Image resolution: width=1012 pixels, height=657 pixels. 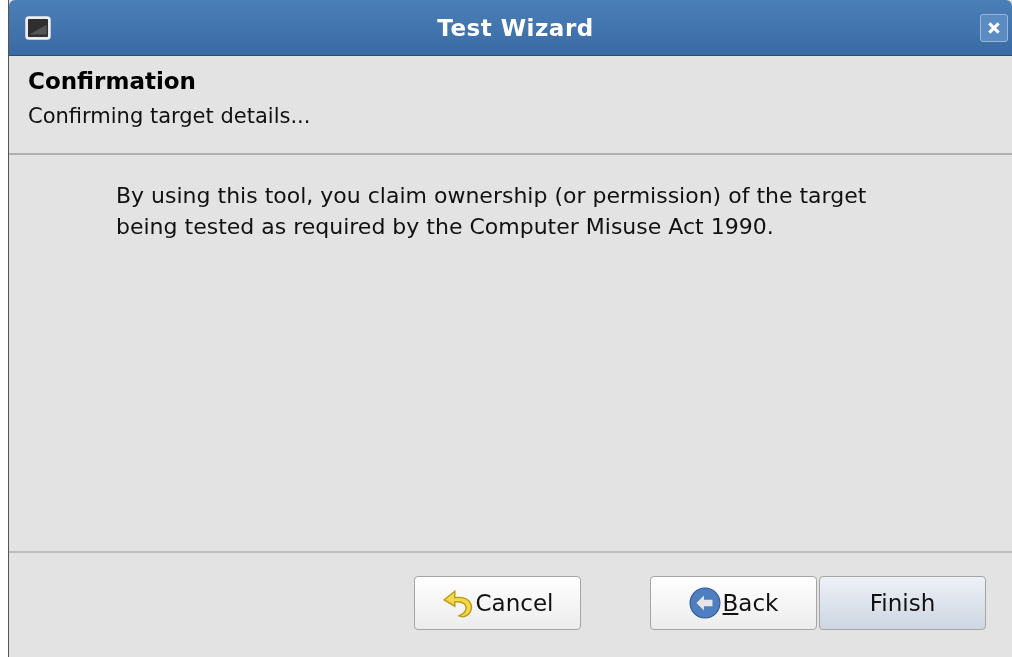 I want to click on window-menu-icon, so click(x=38, y=27).